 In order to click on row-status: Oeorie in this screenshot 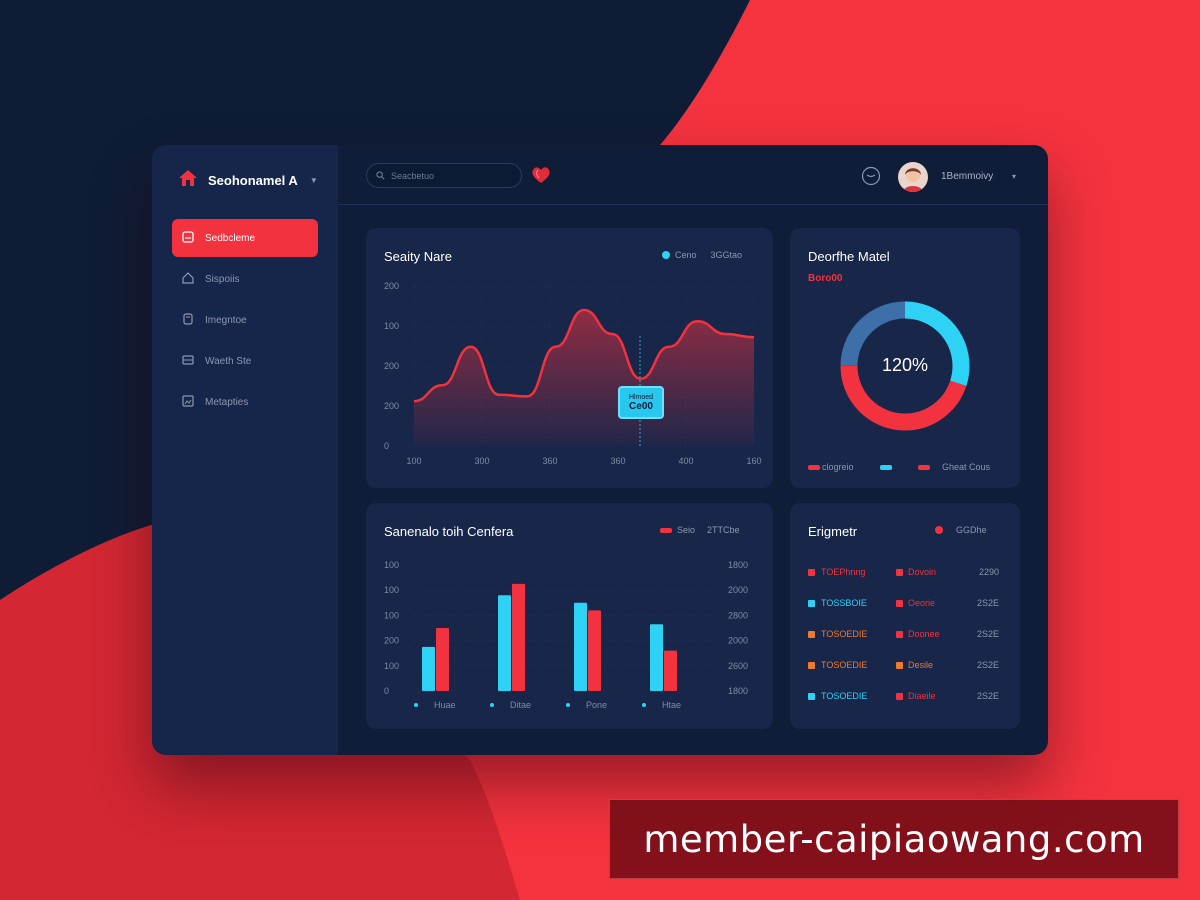, I will do `click(922, 603)`.